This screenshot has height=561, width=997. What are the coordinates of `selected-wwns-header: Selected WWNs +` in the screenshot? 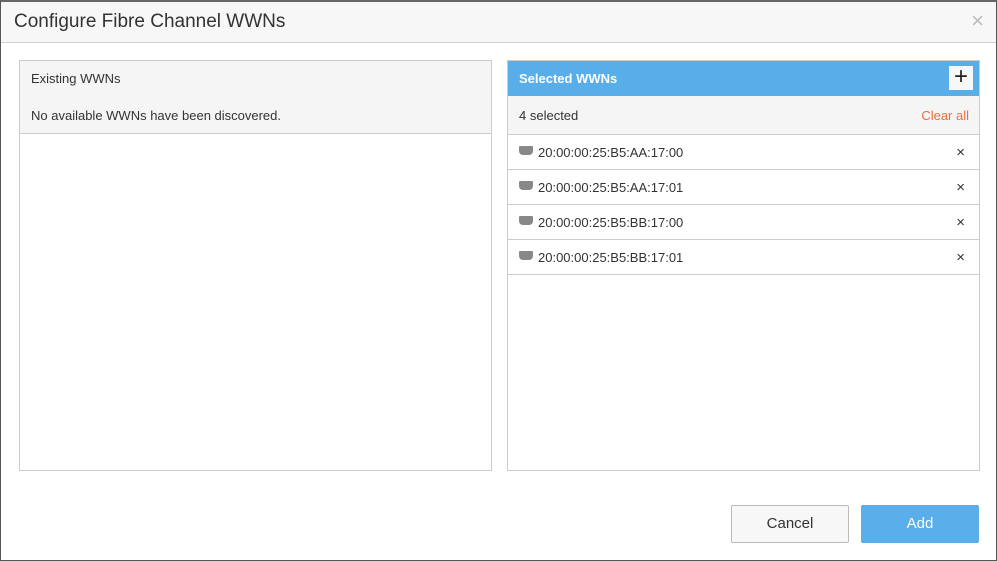 It's located at (743, 78).